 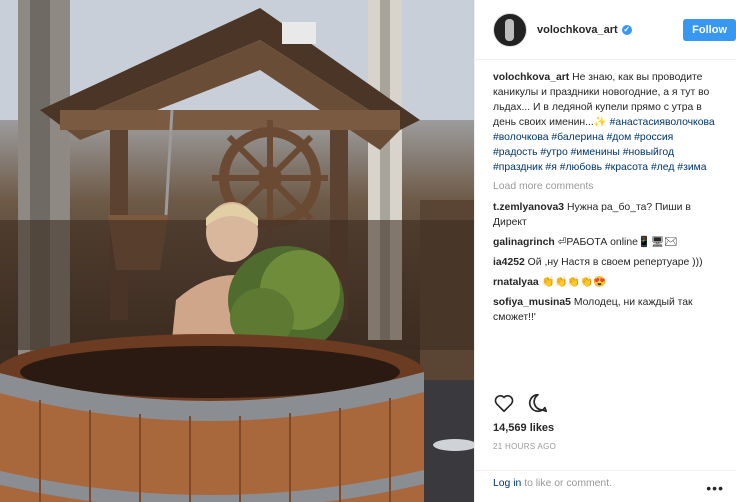 I want to click on avatar, so click(x=510, y=29).